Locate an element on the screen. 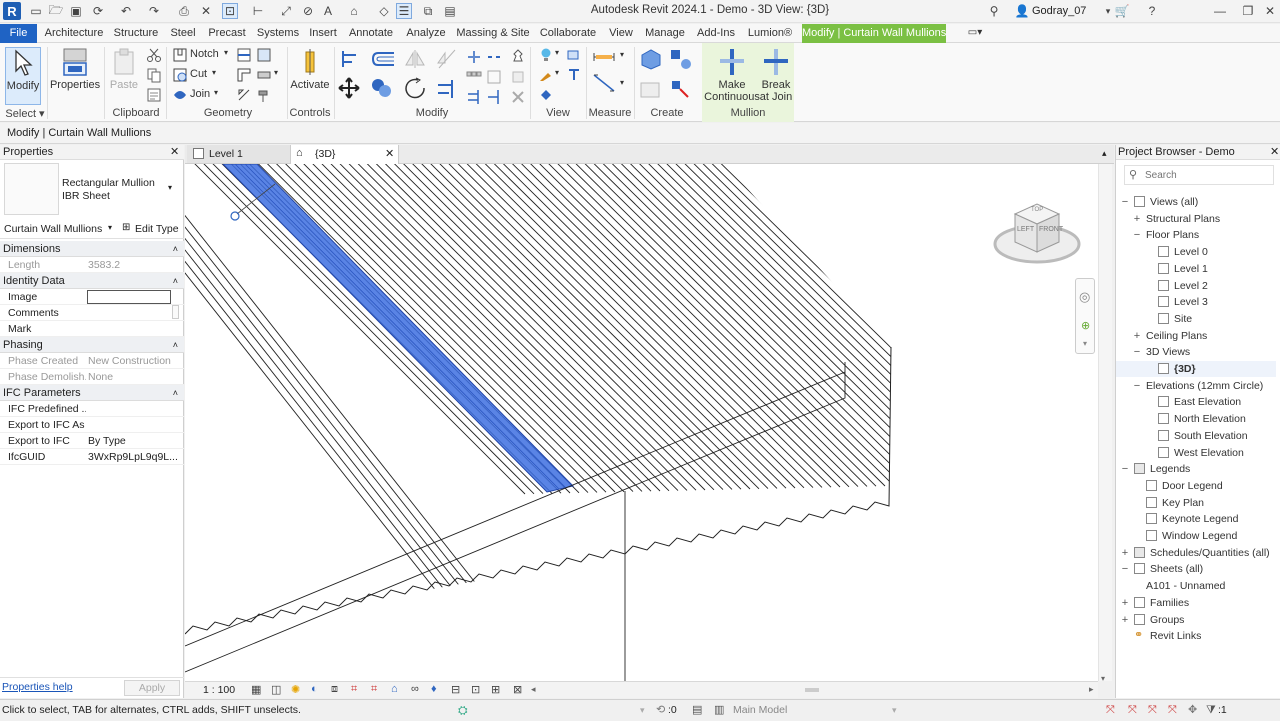 Image resolution: width=1280 pixels, height=721 pixels. aligned-dimension-icon is located at coordinates (604, 83).